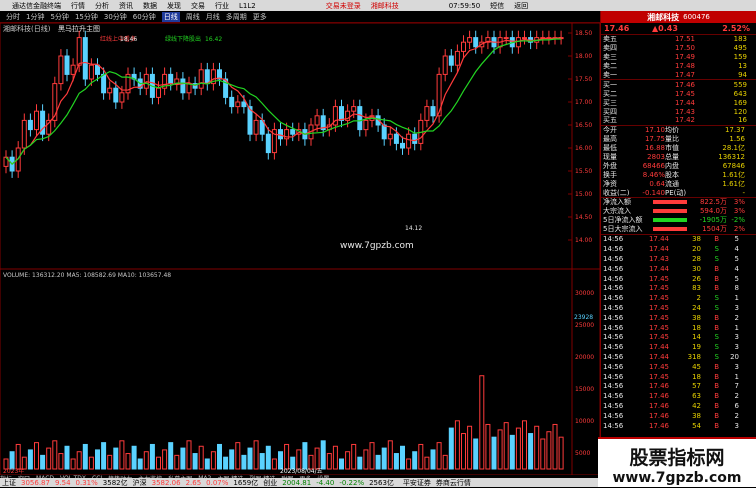 Image resolution: width=756 pixels, height=488 pixels. Describe the element at coordinates (497, 6) in the screenshot. I see `sms-button: 短信` at that location.